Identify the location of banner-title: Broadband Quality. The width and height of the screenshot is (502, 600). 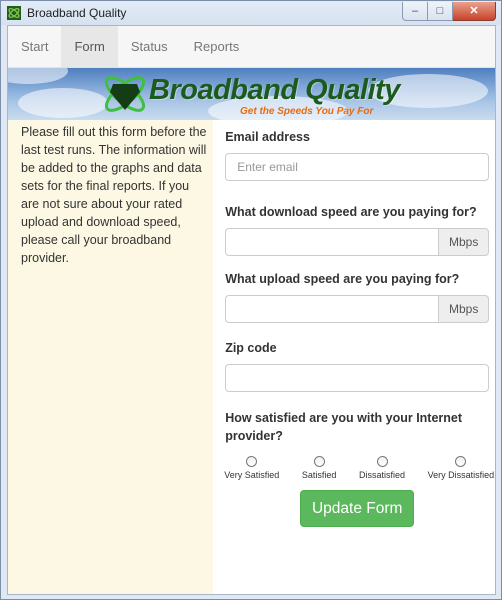
(274, 90).